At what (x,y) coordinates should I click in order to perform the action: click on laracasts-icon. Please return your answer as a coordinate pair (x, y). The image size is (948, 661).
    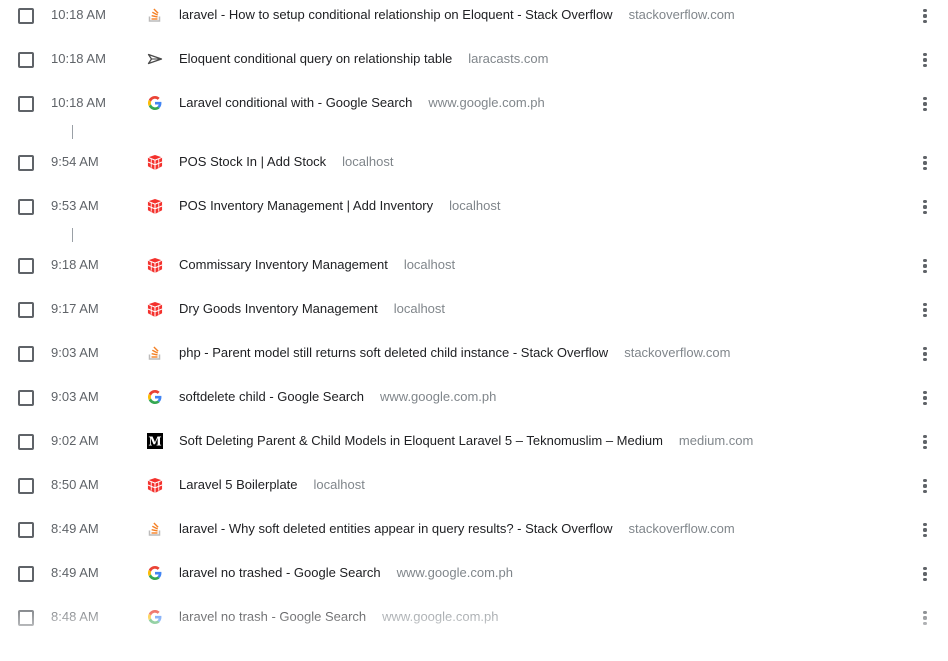
    Looking at the image, I should click on (155, 59).